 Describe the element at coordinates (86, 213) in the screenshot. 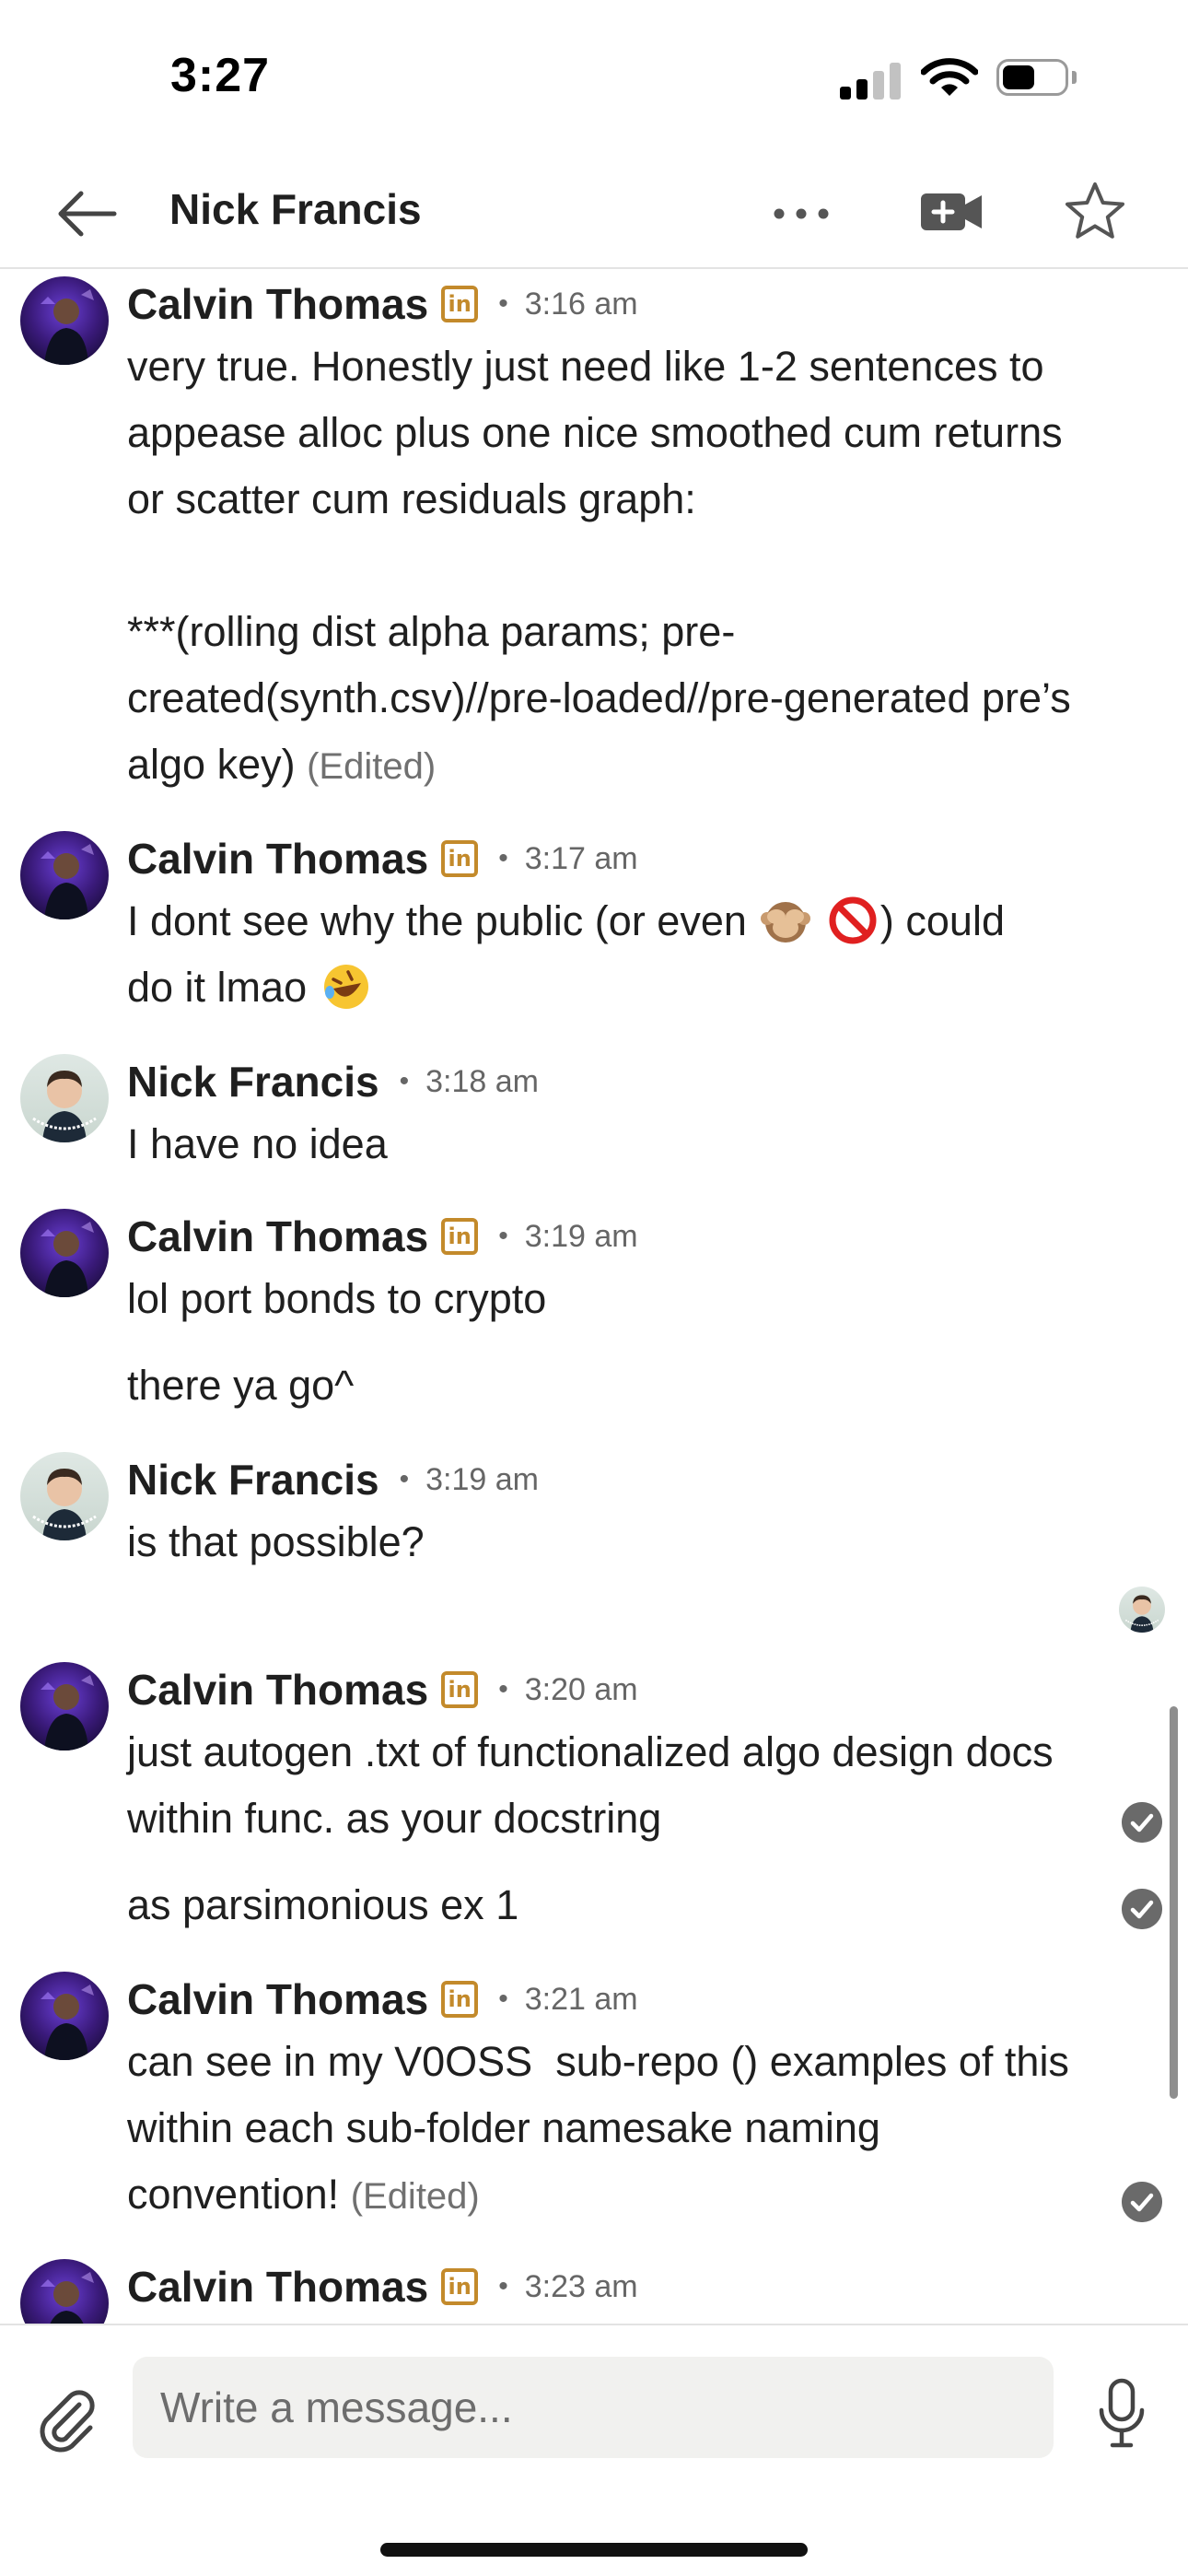

I see `back-arrow-icon` at that location.